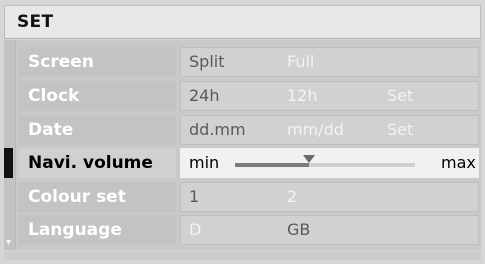 The image size is (485, 264). What do you see at coordinates (400, 96) in the screenshot?
I see `option-clock-set: Set` at bounding box center [400, 96].